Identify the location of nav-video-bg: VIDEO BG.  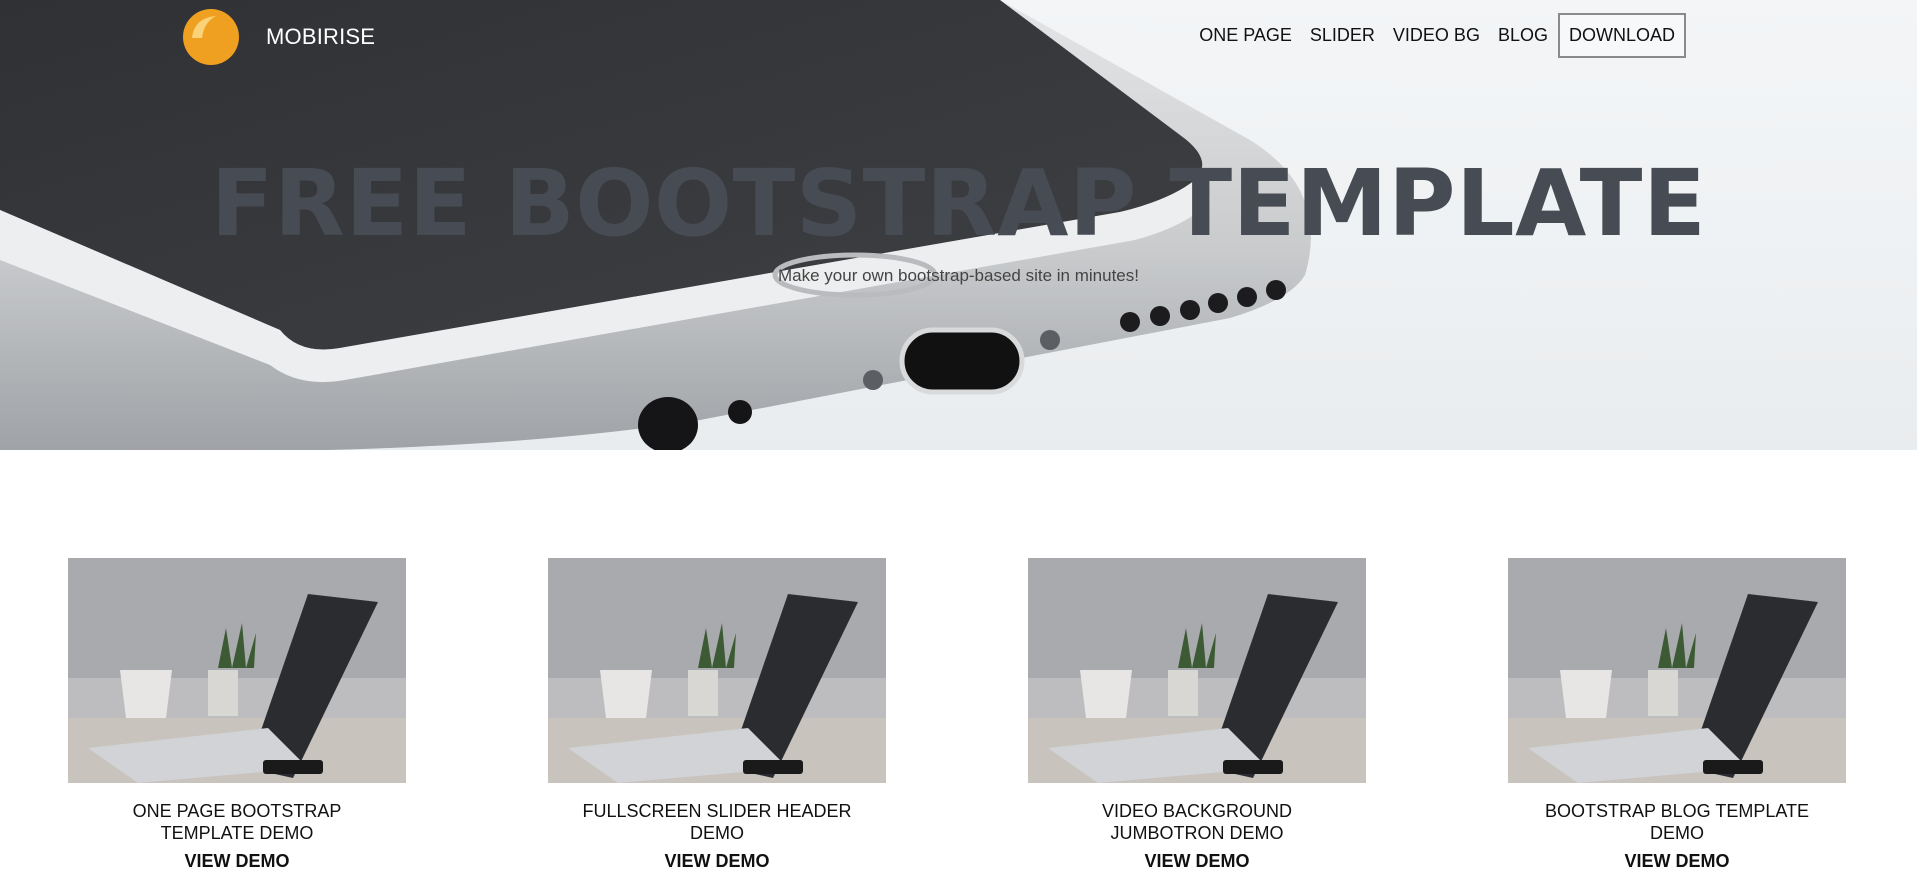
(1436, 35).